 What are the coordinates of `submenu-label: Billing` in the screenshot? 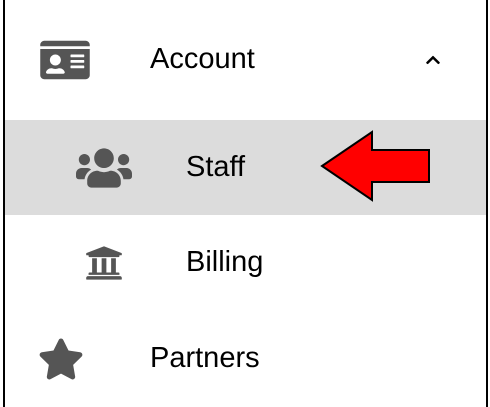 It's located at (225, 262).